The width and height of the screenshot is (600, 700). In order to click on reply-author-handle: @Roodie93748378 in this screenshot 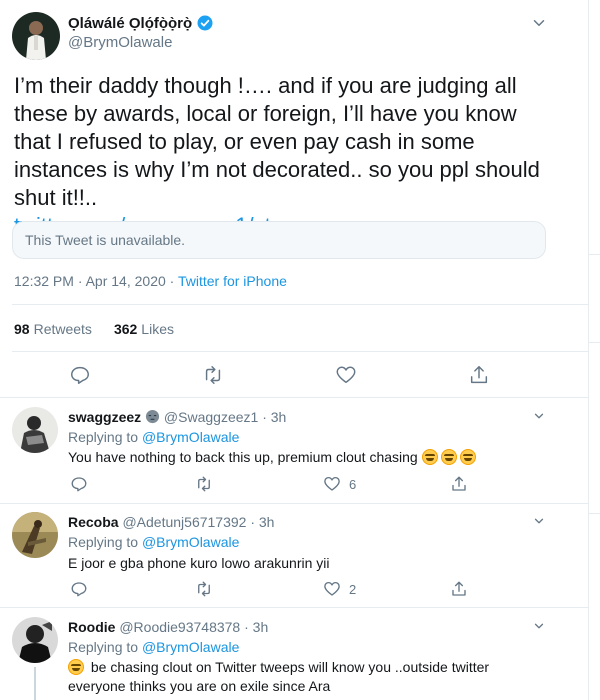, I will do `click(179, 627)`.